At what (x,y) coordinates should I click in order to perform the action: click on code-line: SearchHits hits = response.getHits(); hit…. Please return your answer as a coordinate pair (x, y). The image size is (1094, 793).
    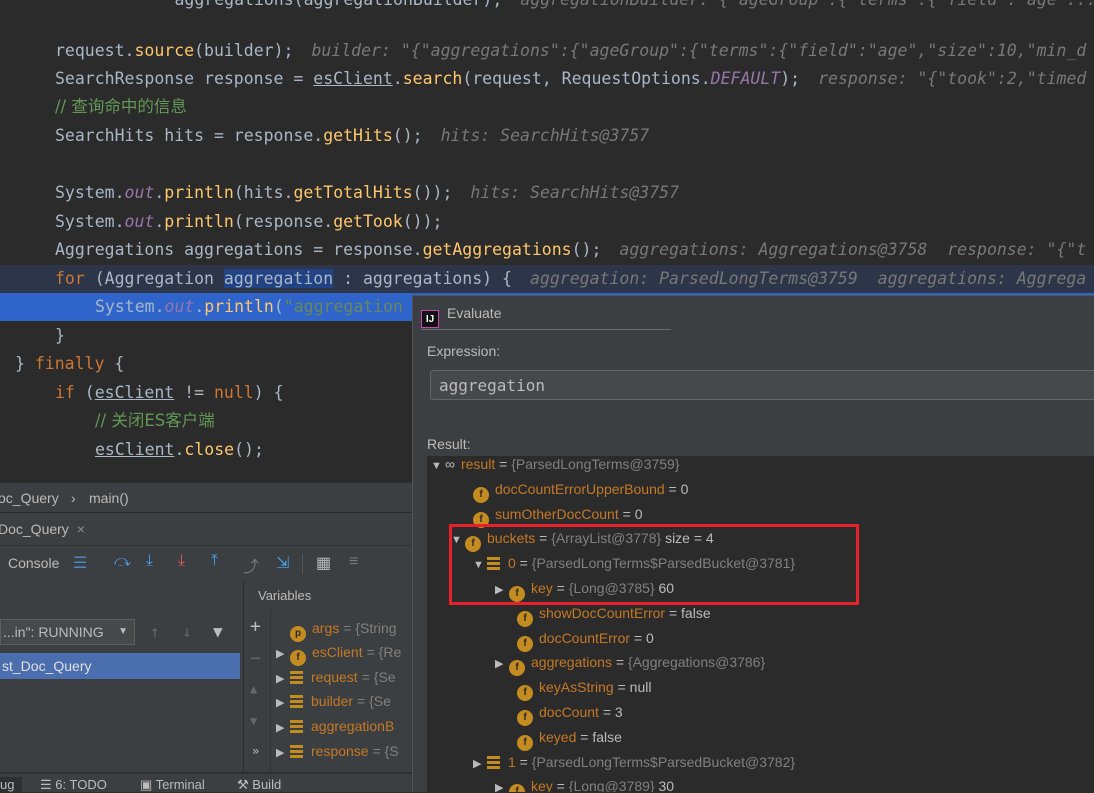
    Looking at the image, I should click on (352, 136).